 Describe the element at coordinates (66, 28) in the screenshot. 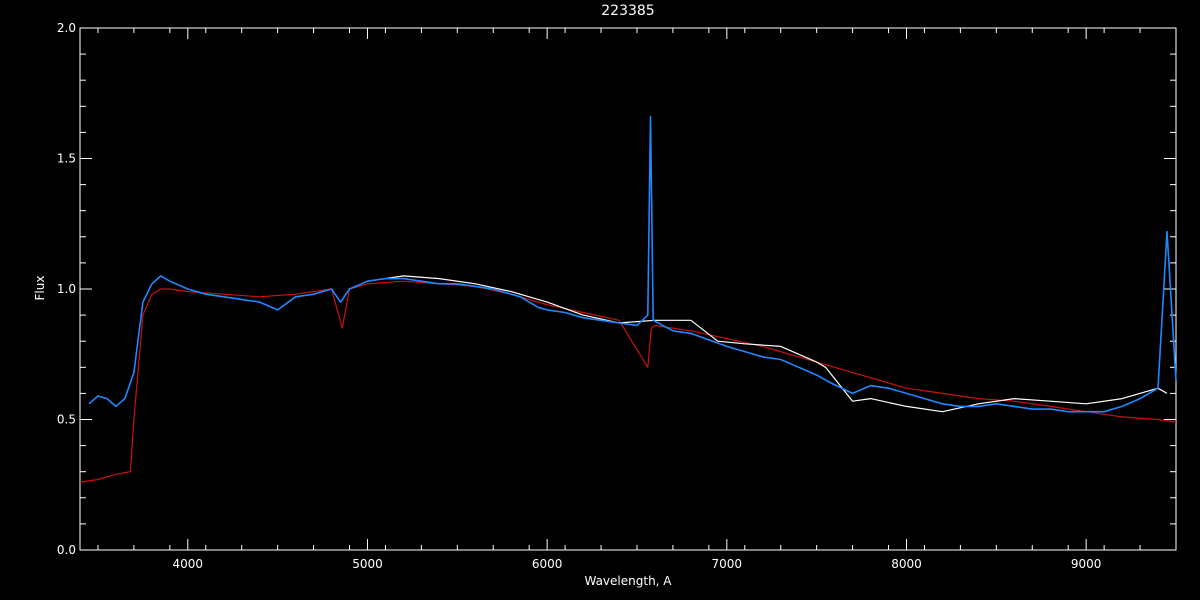

I see `y-tick-label: 2.0` at that location.